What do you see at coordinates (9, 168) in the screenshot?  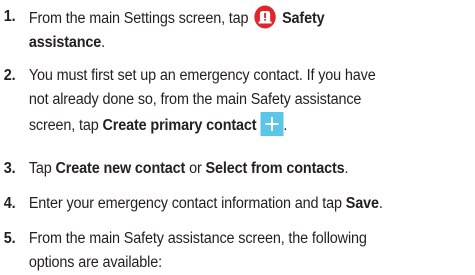 I see `step-number: 3.` at bounding box center [9, 168].